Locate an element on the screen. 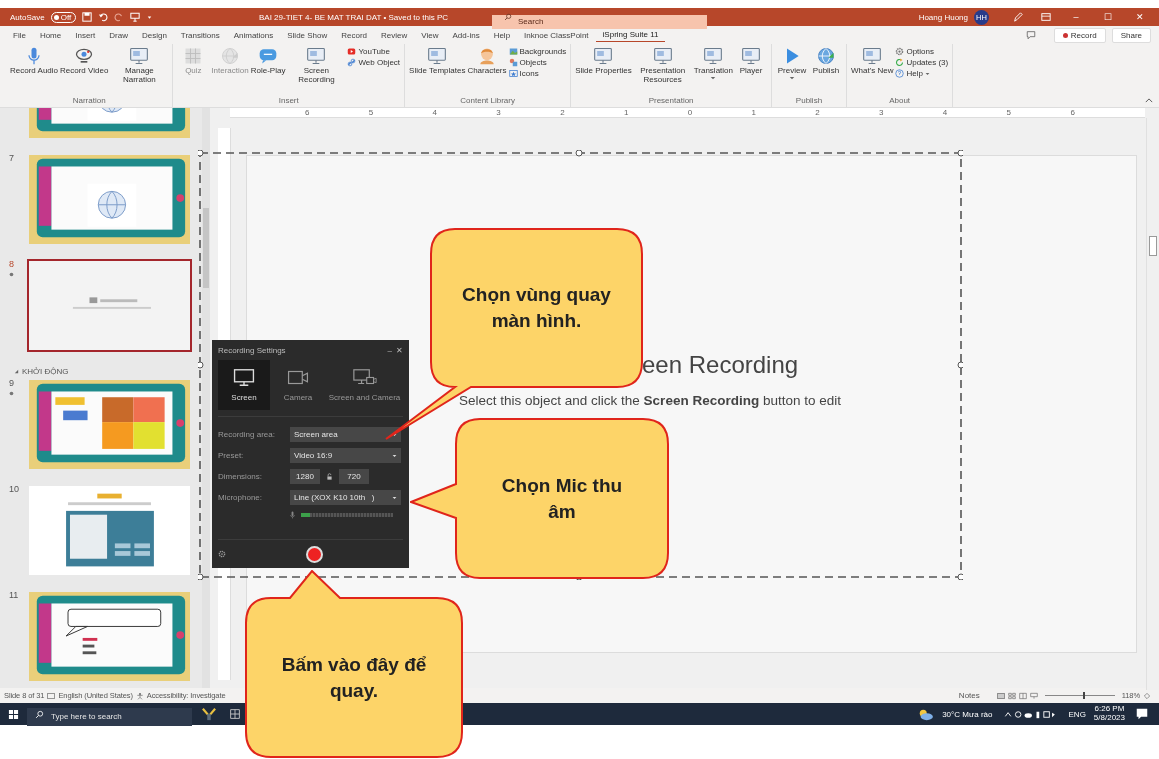  horizontal-ruler: 6 5 4 3 2 1 0 1 2 3 4 5 6 is located at coordinates (687, 113).